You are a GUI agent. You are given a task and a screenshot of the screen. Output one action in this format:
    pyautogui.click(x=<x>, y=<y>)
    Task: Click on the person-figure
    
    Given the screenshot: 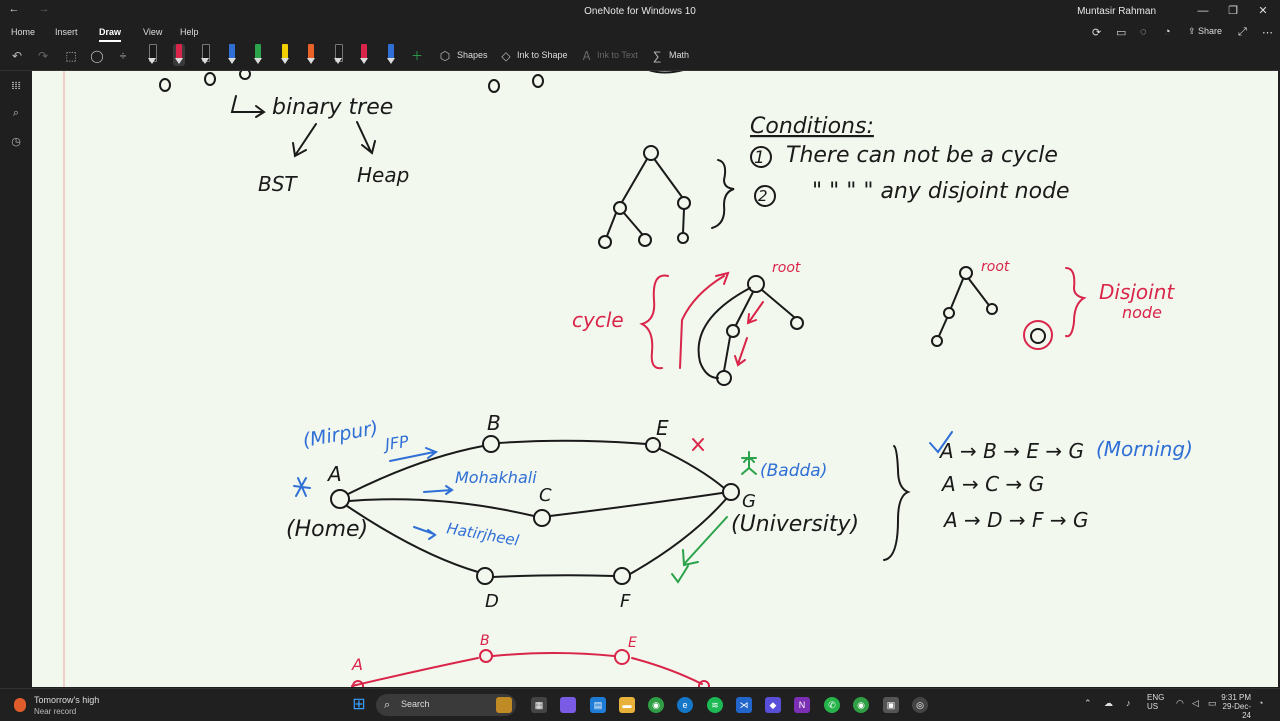 What is the action you would take?
    pyautogui.click(x=749, y=463)
    